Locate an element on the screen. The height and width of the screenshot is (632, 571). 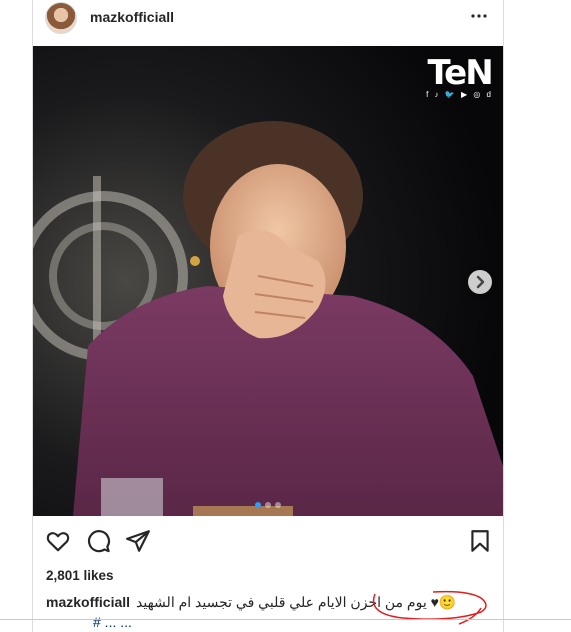
post-username: mazkofficiall is located at coordinates (132, 17).